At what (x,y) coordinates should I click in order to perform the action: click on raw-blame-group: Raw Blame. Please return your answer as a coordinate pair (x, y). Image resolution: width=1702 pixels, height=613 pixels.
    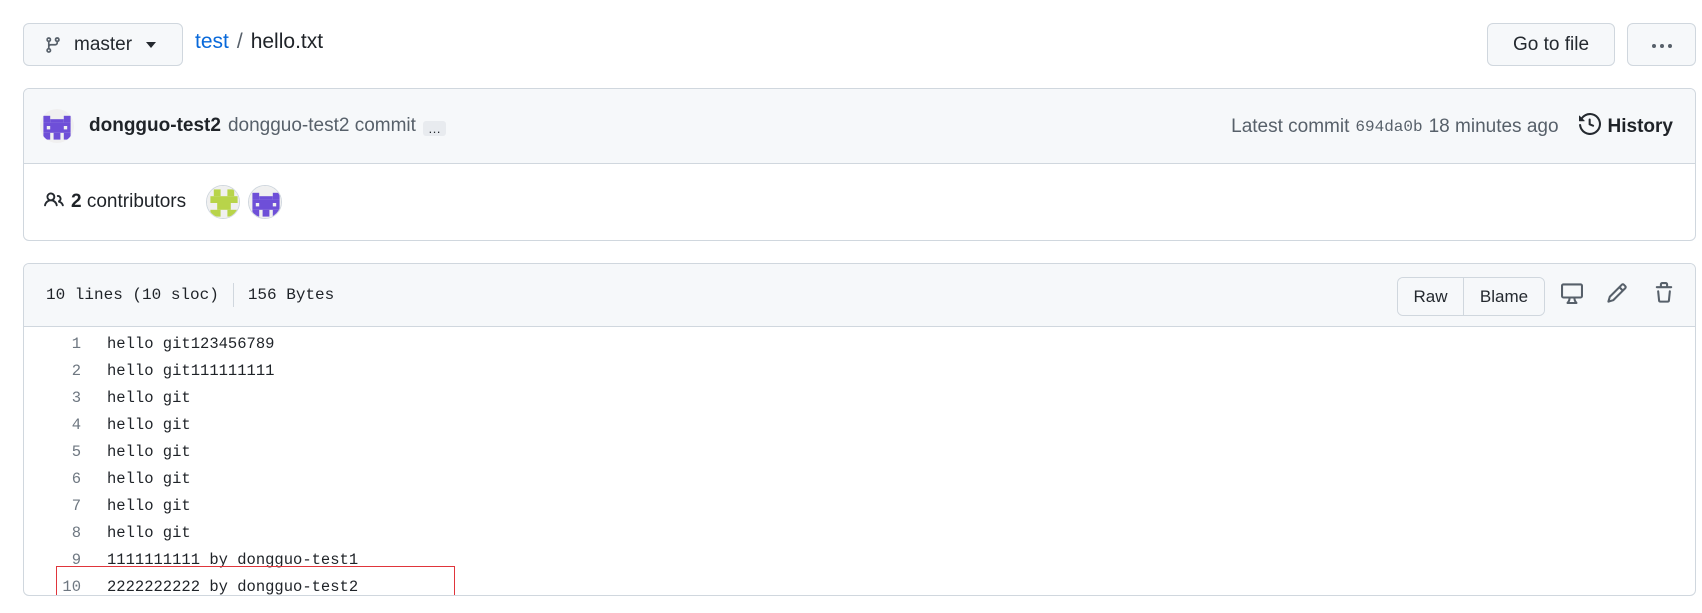
    Looking at the image, I should click on (1471, 296).